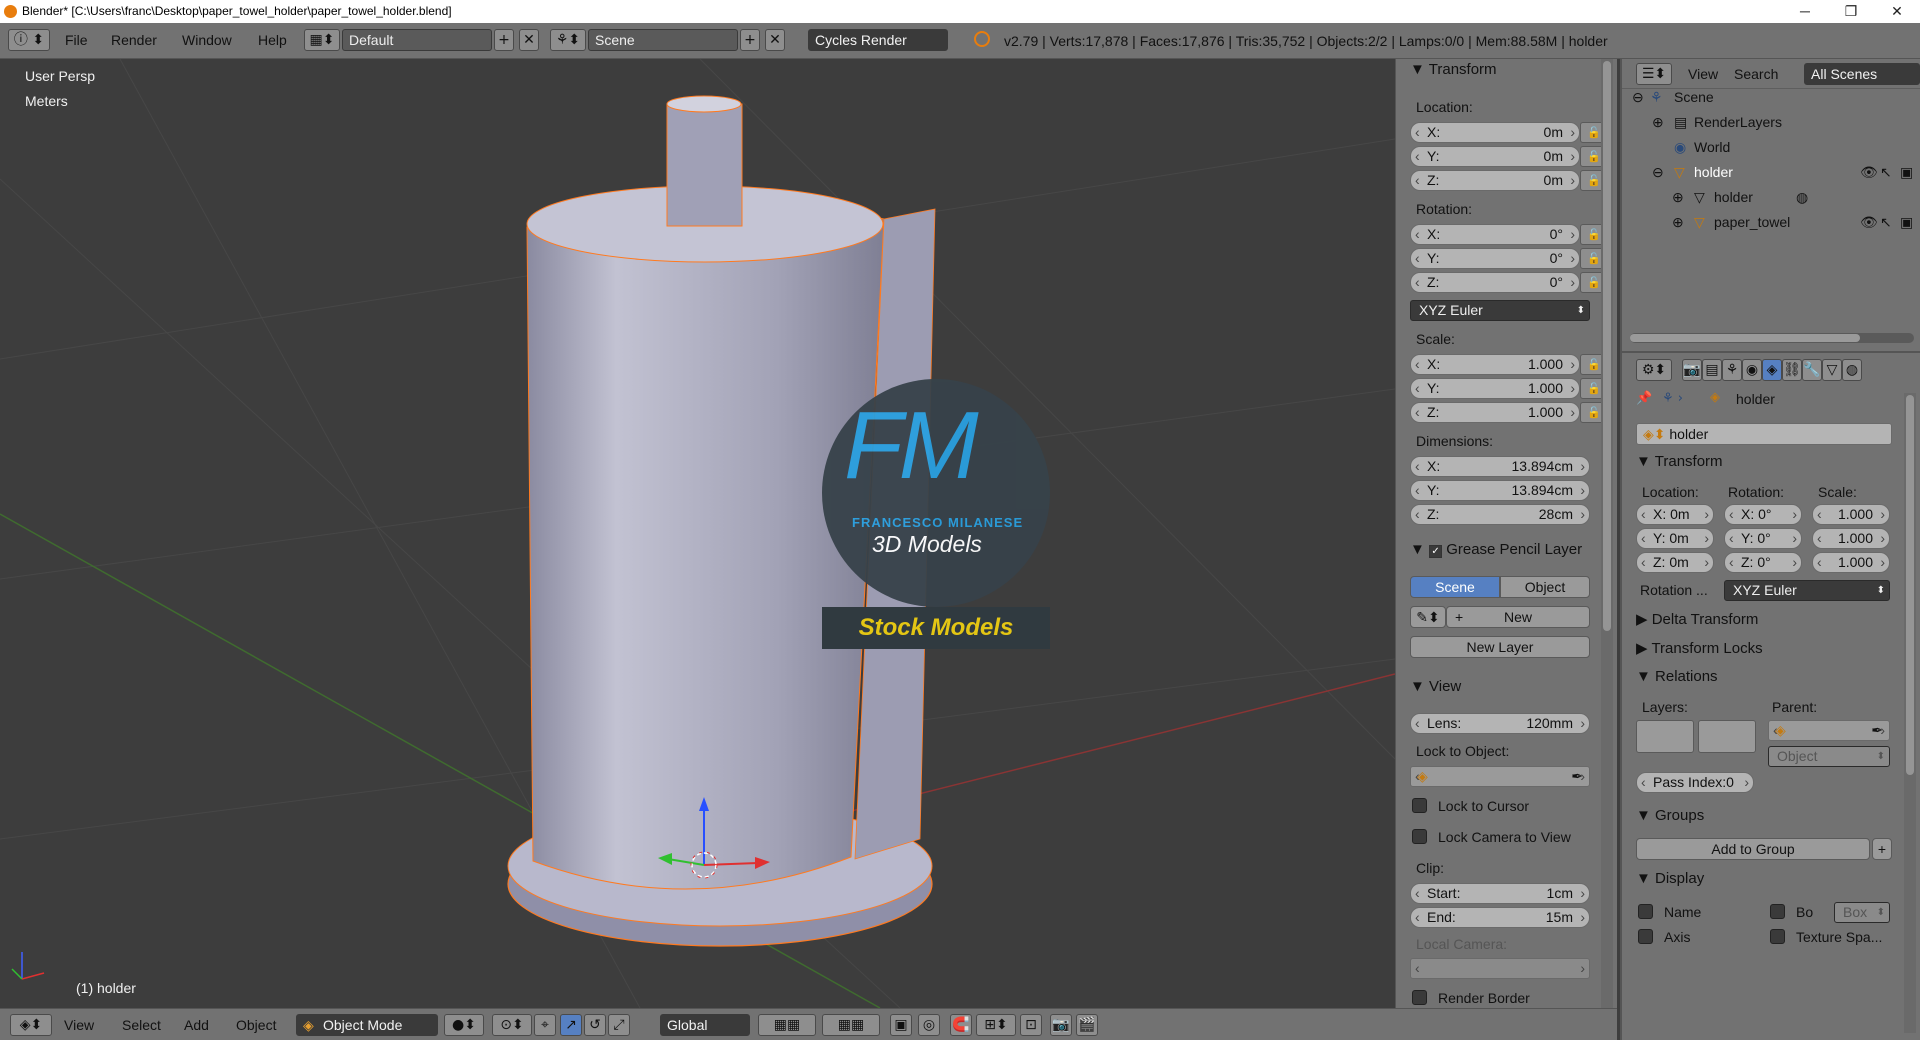  What do you see at coordinates (1807, 590) in the screenshot?
I see `props-rotation-mode-select: XYZ Euler` at bounding box center [1807, 590].